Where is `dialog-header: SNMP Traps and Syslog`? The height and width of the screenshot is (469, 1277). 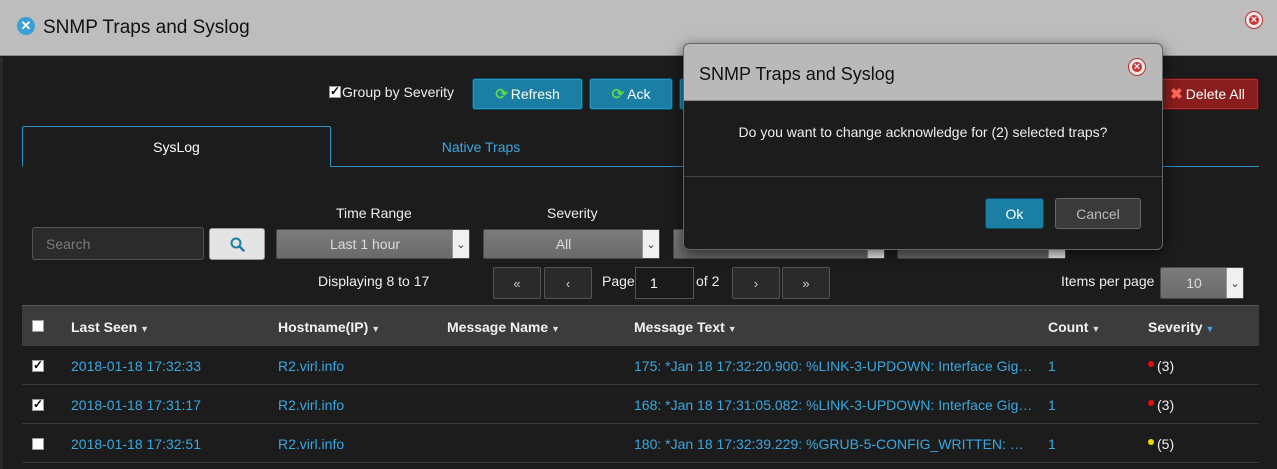 dialog-header: SNMP Traps and Syslog is located at coordinates (923, 72).